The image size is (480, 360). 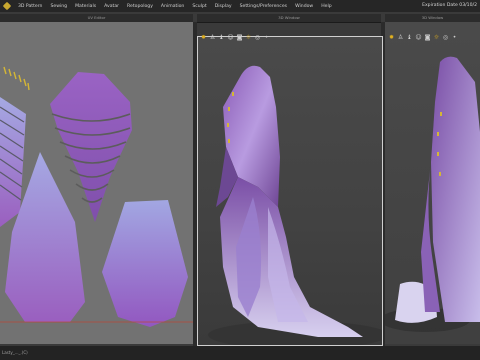 I want to click on title-3d: 3D Window, so click(x=289, y=18).